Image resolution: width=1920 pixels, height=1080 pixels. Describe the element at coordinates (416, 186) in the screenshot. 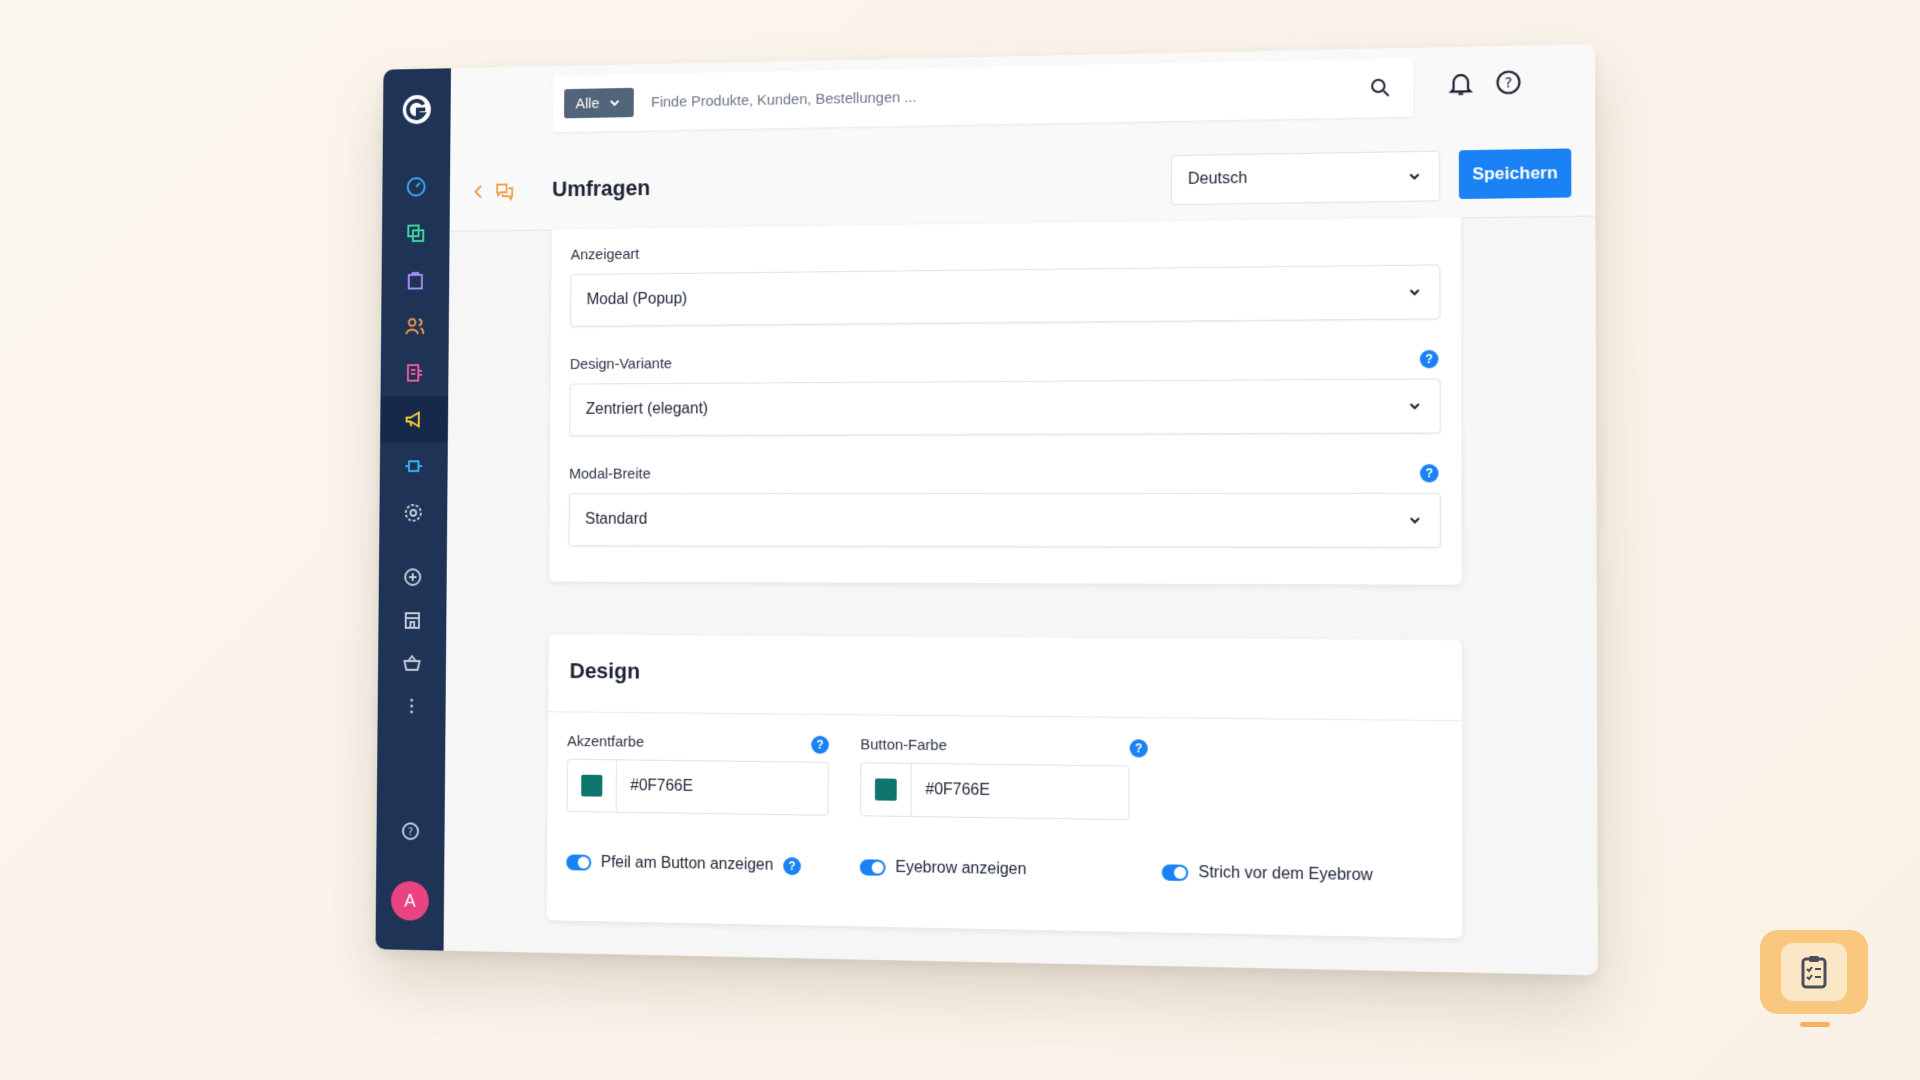

I see `dashboard-icon` at that location.